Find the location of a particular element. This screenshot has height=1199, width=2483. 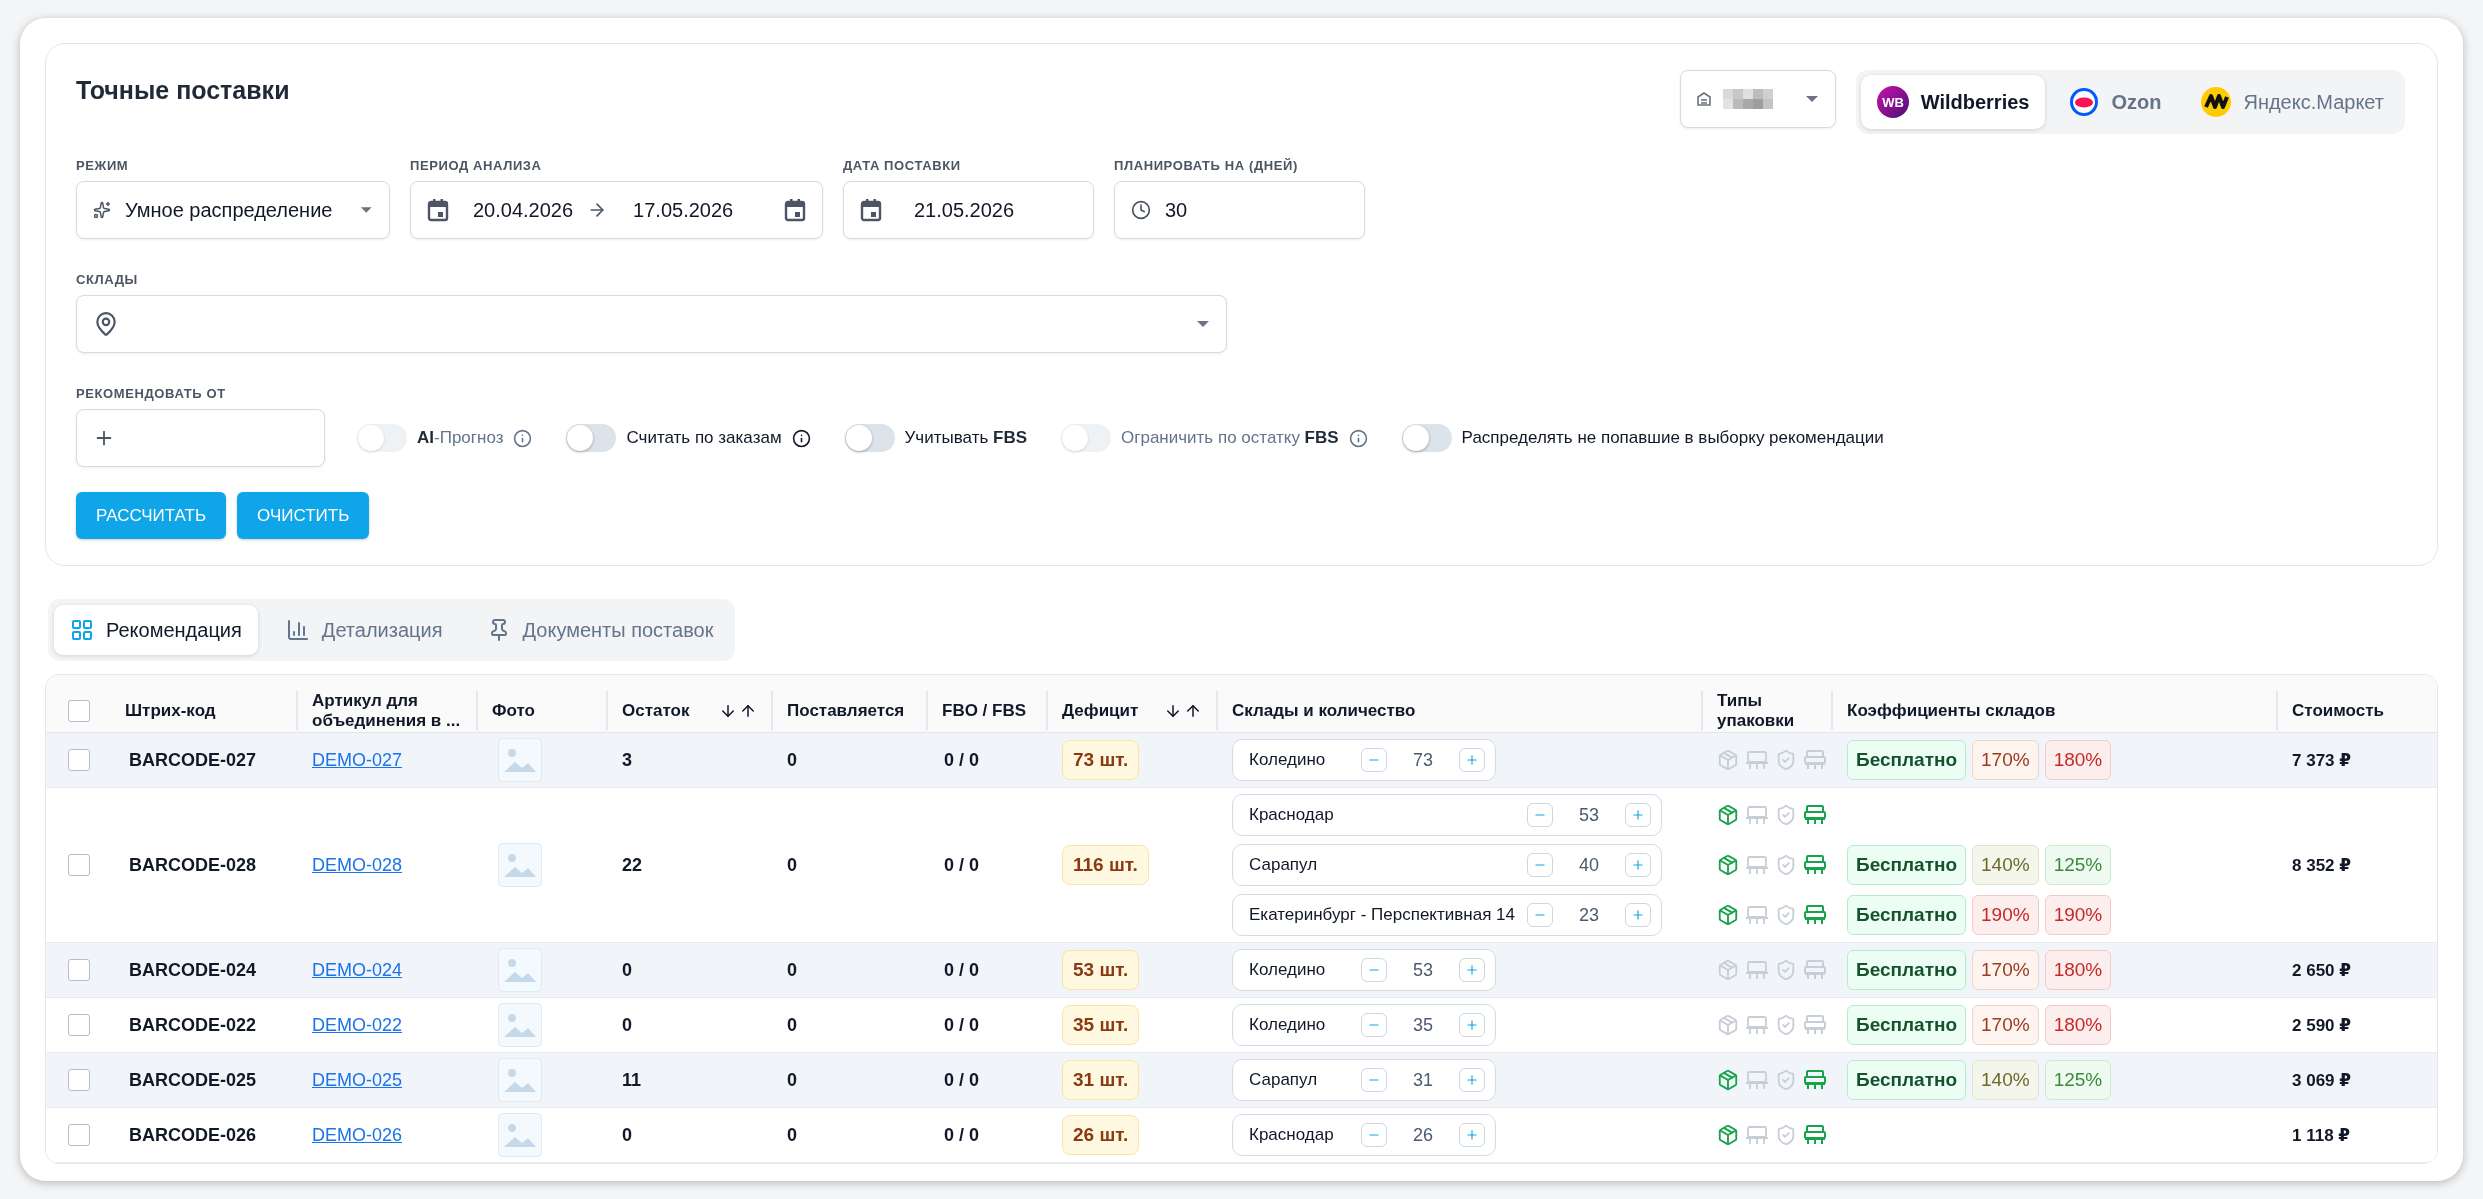

view-tab: Детализация is located at coordinates (364, 630).